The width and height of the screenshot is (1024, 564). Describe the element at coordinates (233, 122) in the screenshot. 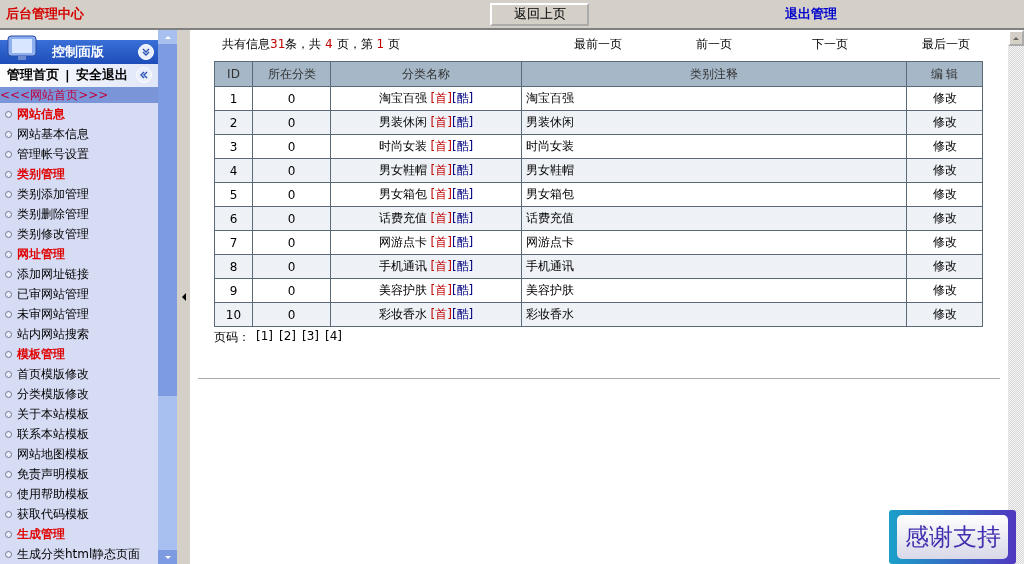

I see `table-cell: 2` at that location.